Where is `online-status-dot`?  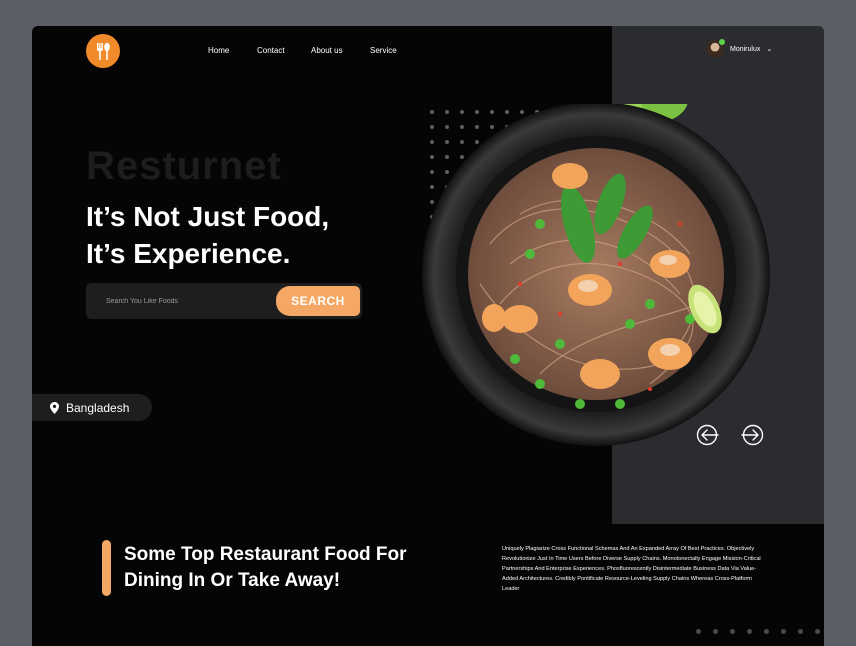 online-status-dot is located at coordinates (722, 42).